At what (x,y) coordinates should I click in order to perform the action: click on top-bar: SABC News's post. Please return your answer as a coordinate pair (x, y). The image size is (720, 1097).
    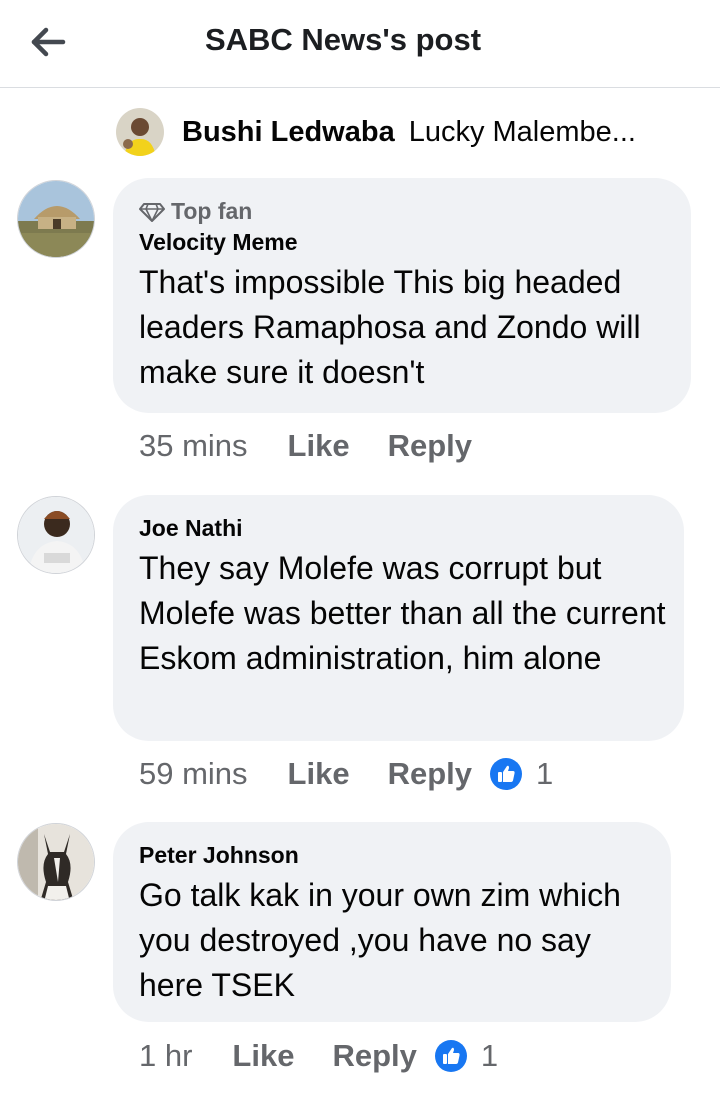
    Looking at the image, I should click on (360, 44).